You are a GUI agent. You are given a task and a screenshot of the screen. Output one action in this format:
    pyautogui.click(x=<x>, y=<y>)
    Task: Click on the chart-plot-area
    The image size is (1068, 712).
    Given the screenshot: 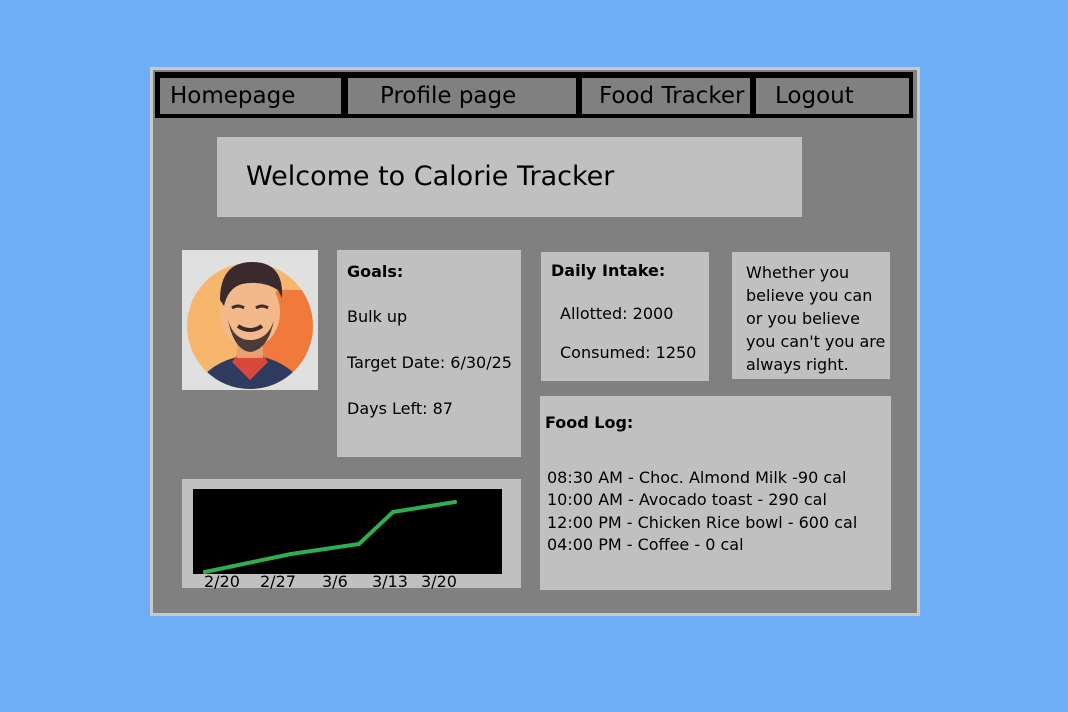 What is the action you would take?
    pyautogui.click(x=347, y=531)
    